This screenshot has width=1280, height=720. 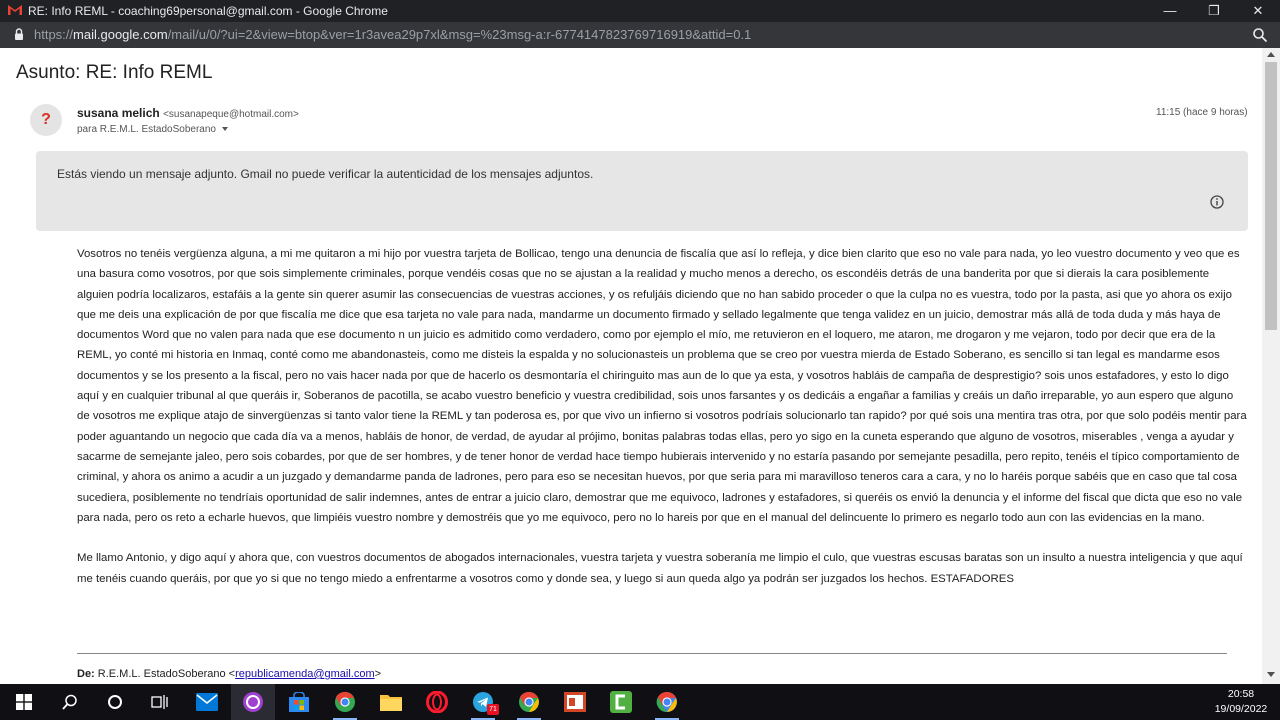 I want to click on chevron-down-icon, so click(x=224, y=129).